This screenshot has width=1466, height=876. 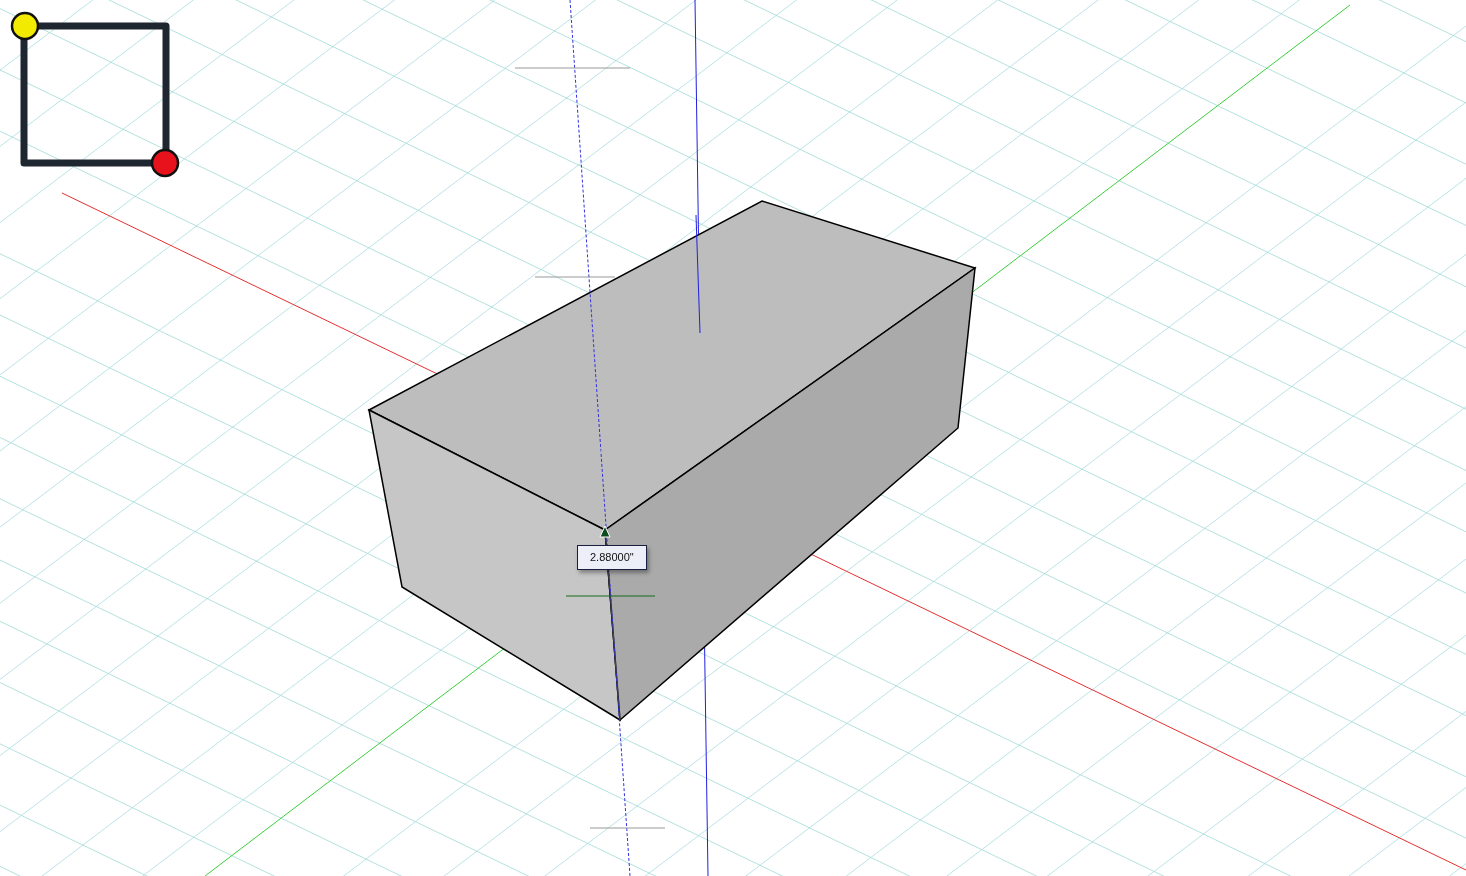 What do you see at coordinates (612, 557) in the screenshot?
I see `measurement-tooltip: 2.88000"` at bounding box center [612, 557].